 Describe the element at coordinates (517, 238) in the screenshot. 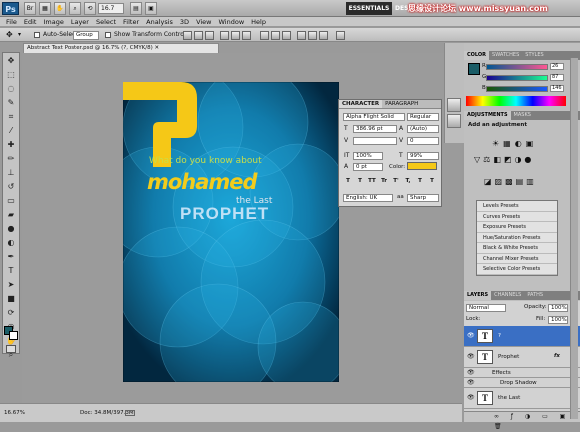

I see `adjustment-preset-item: Hue/Saturation Presets` at that location.